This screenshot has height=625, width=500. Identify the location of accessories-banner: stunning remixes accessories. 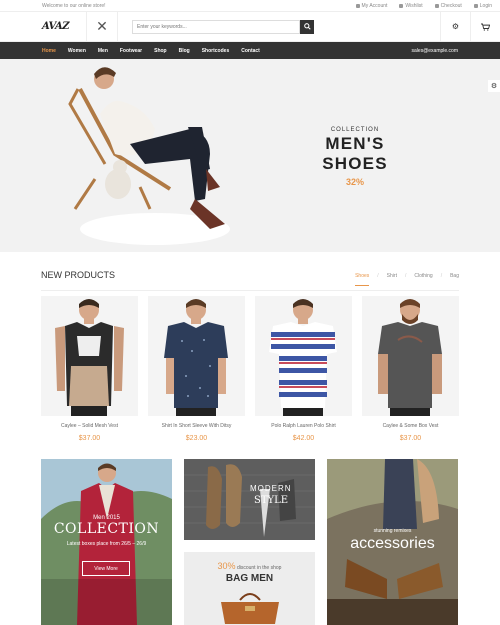
(392, 542).